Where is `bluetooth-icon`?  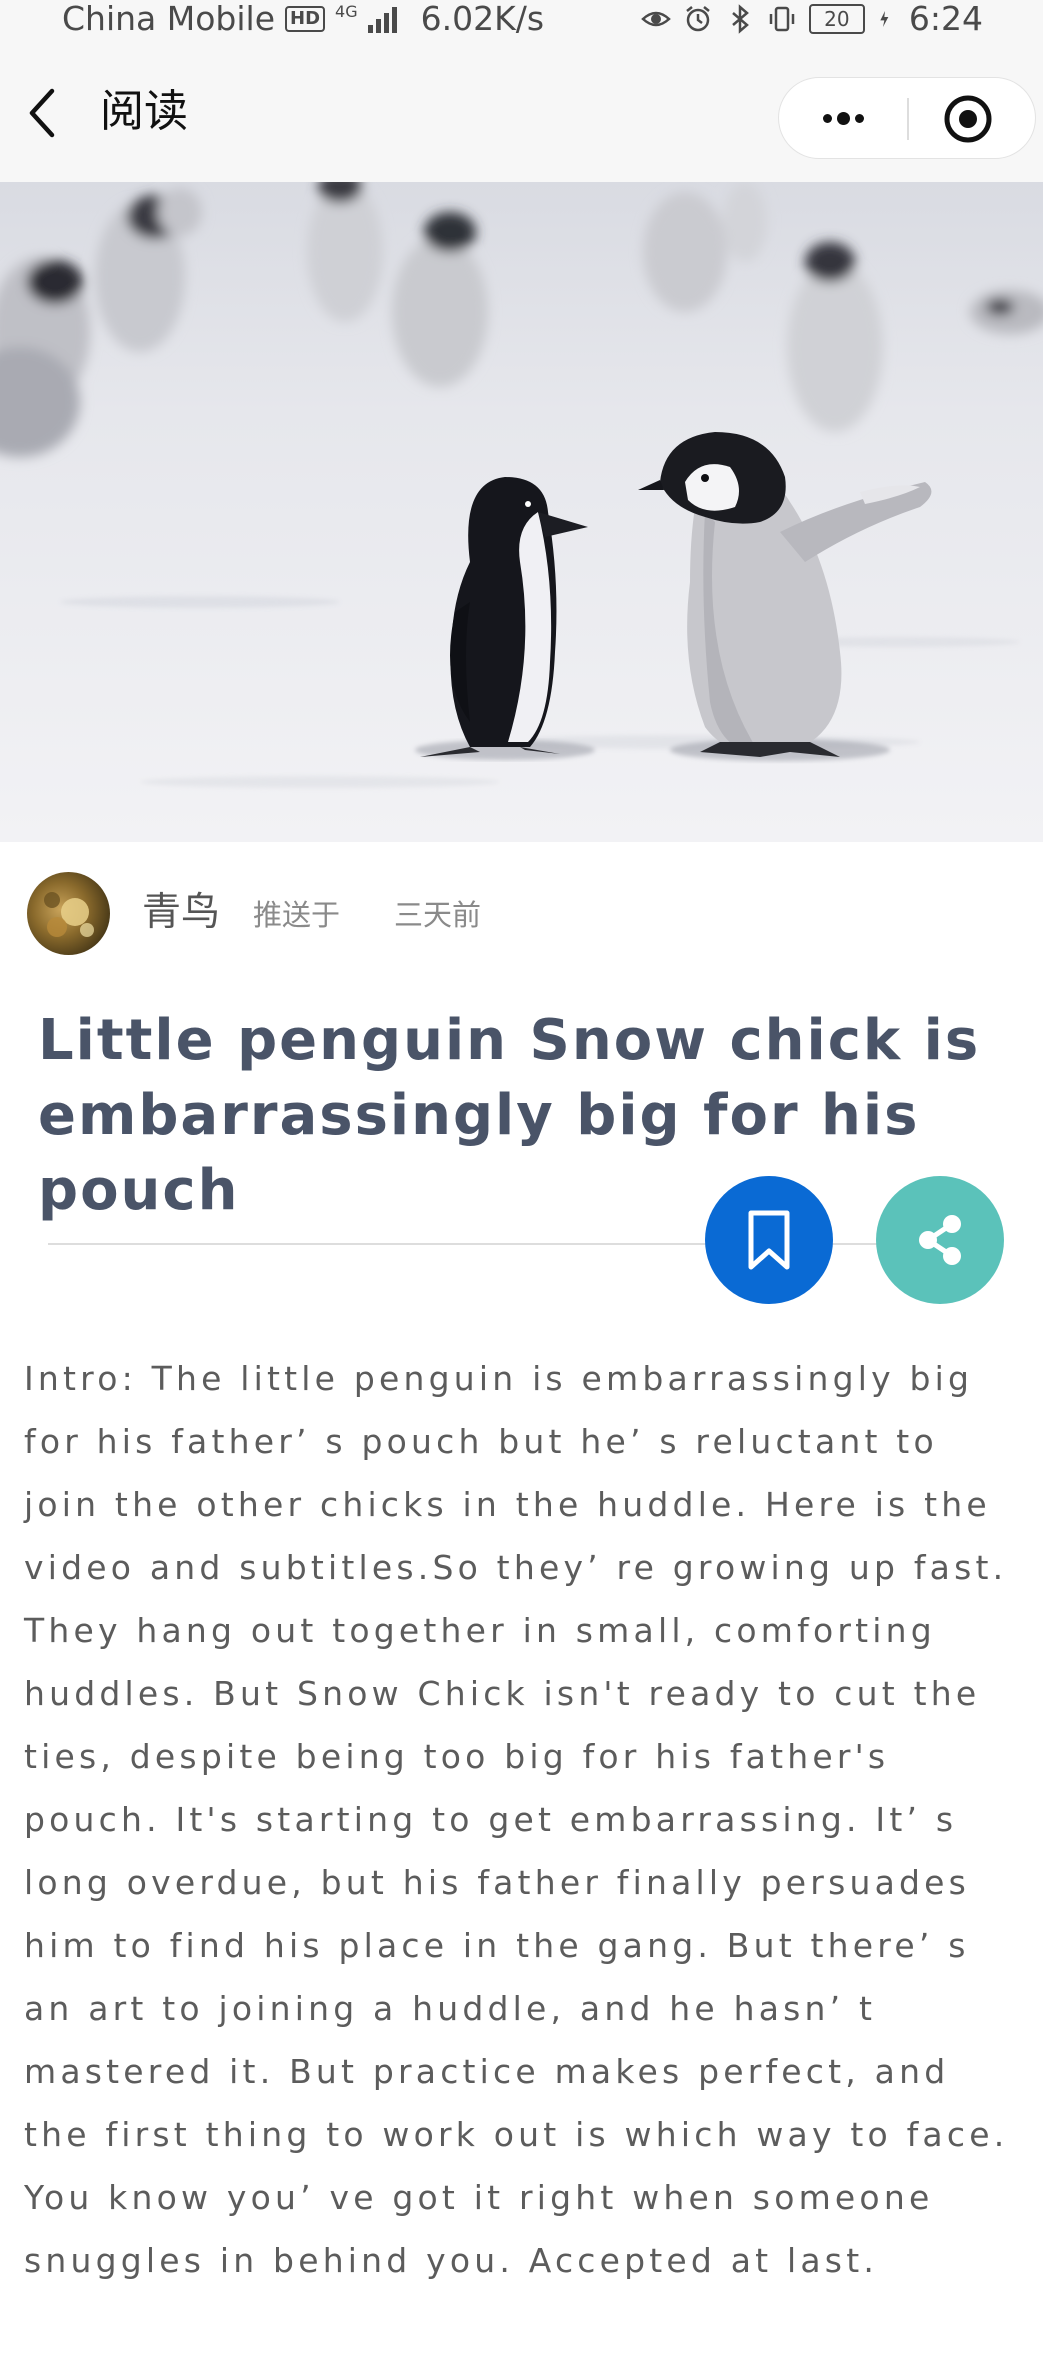 bluetooth-icon is located at coordinates (740, 19).